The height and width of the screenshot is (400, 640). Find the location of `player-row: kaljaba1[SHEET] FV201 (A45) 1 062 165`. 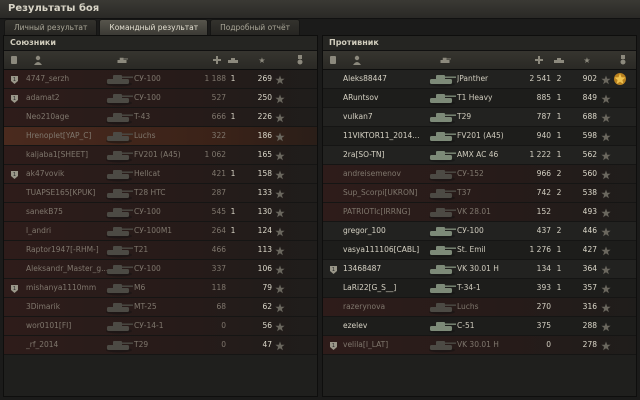

player-row: kaljaba1[SHEET] FV201 (A45) 1 062 165 is located at coordinates (160, 155).